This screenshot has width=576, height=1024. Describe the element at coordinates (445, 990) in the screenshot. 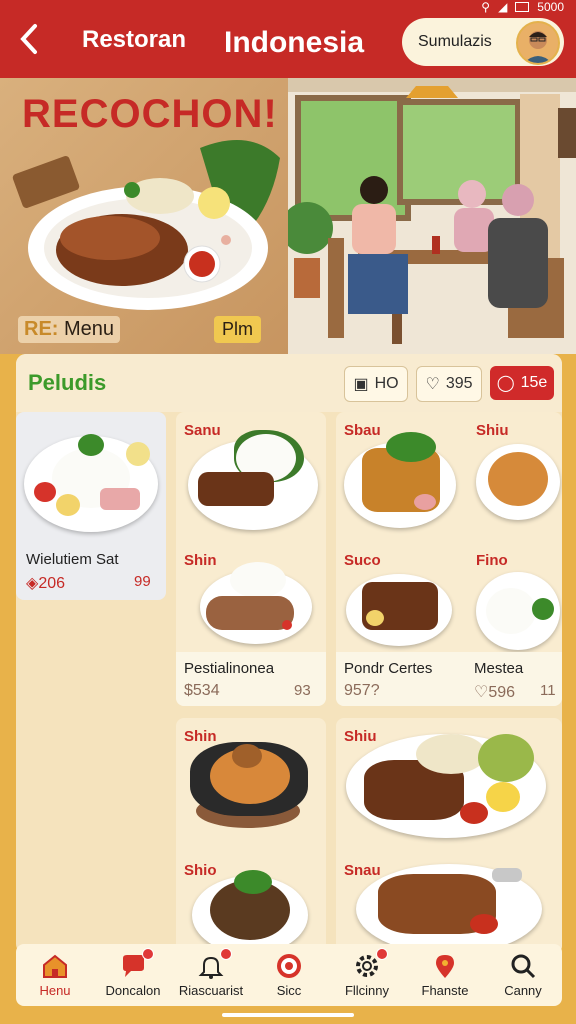

I see `nav-label: Fhanste` at that location.